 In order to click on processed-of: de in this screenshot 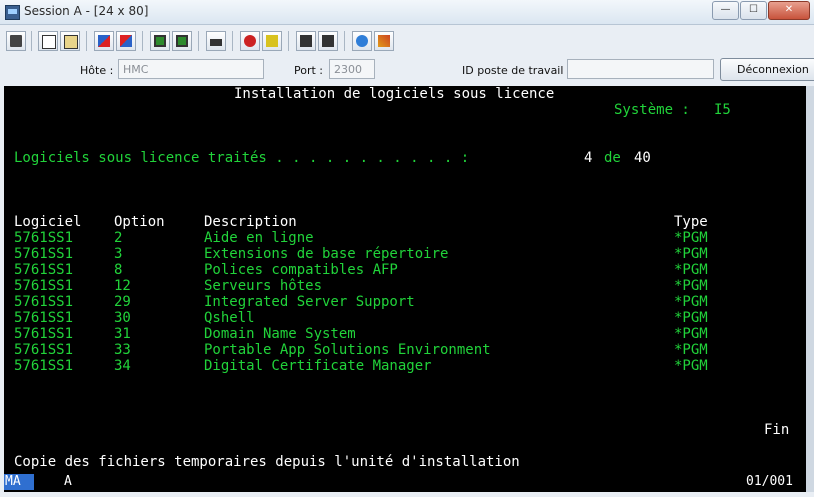, I will do `click(612, 158)`.